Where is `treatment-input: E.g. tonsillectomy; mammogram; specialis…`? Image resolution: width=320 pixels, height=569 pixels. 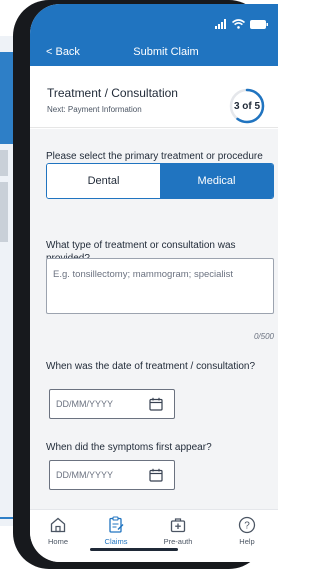
treatment-input: E.g. tonsillectomy; mammogram; specialis… is located at coordinates (160, 286).